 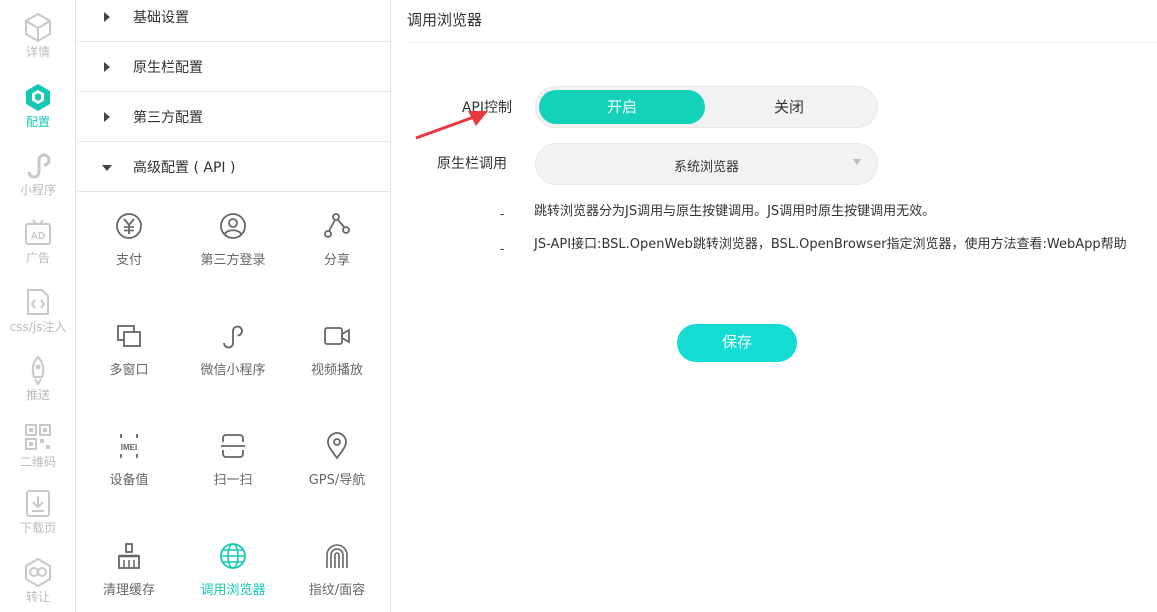 I want to click on feature-third-party-login: 第三方登录, so click(x=233, y=252).